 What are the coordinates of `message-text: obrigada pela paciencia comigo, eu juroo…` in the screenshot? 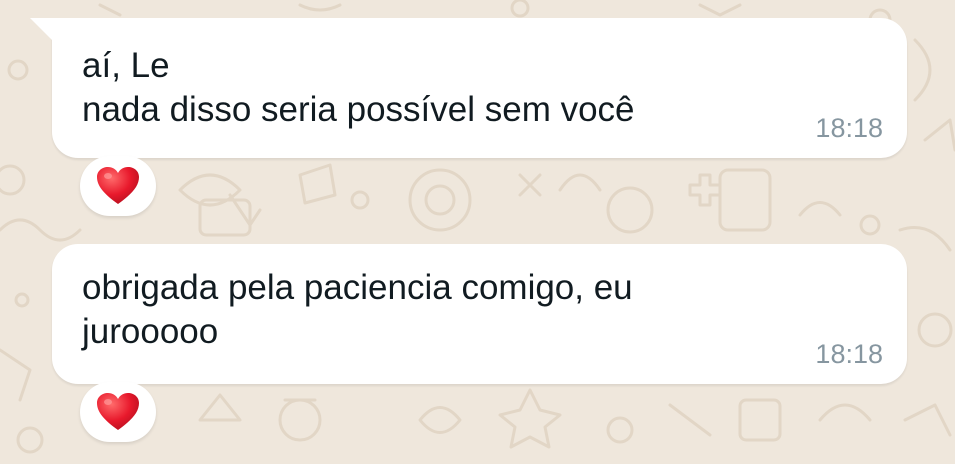 It's located at (357, 309).